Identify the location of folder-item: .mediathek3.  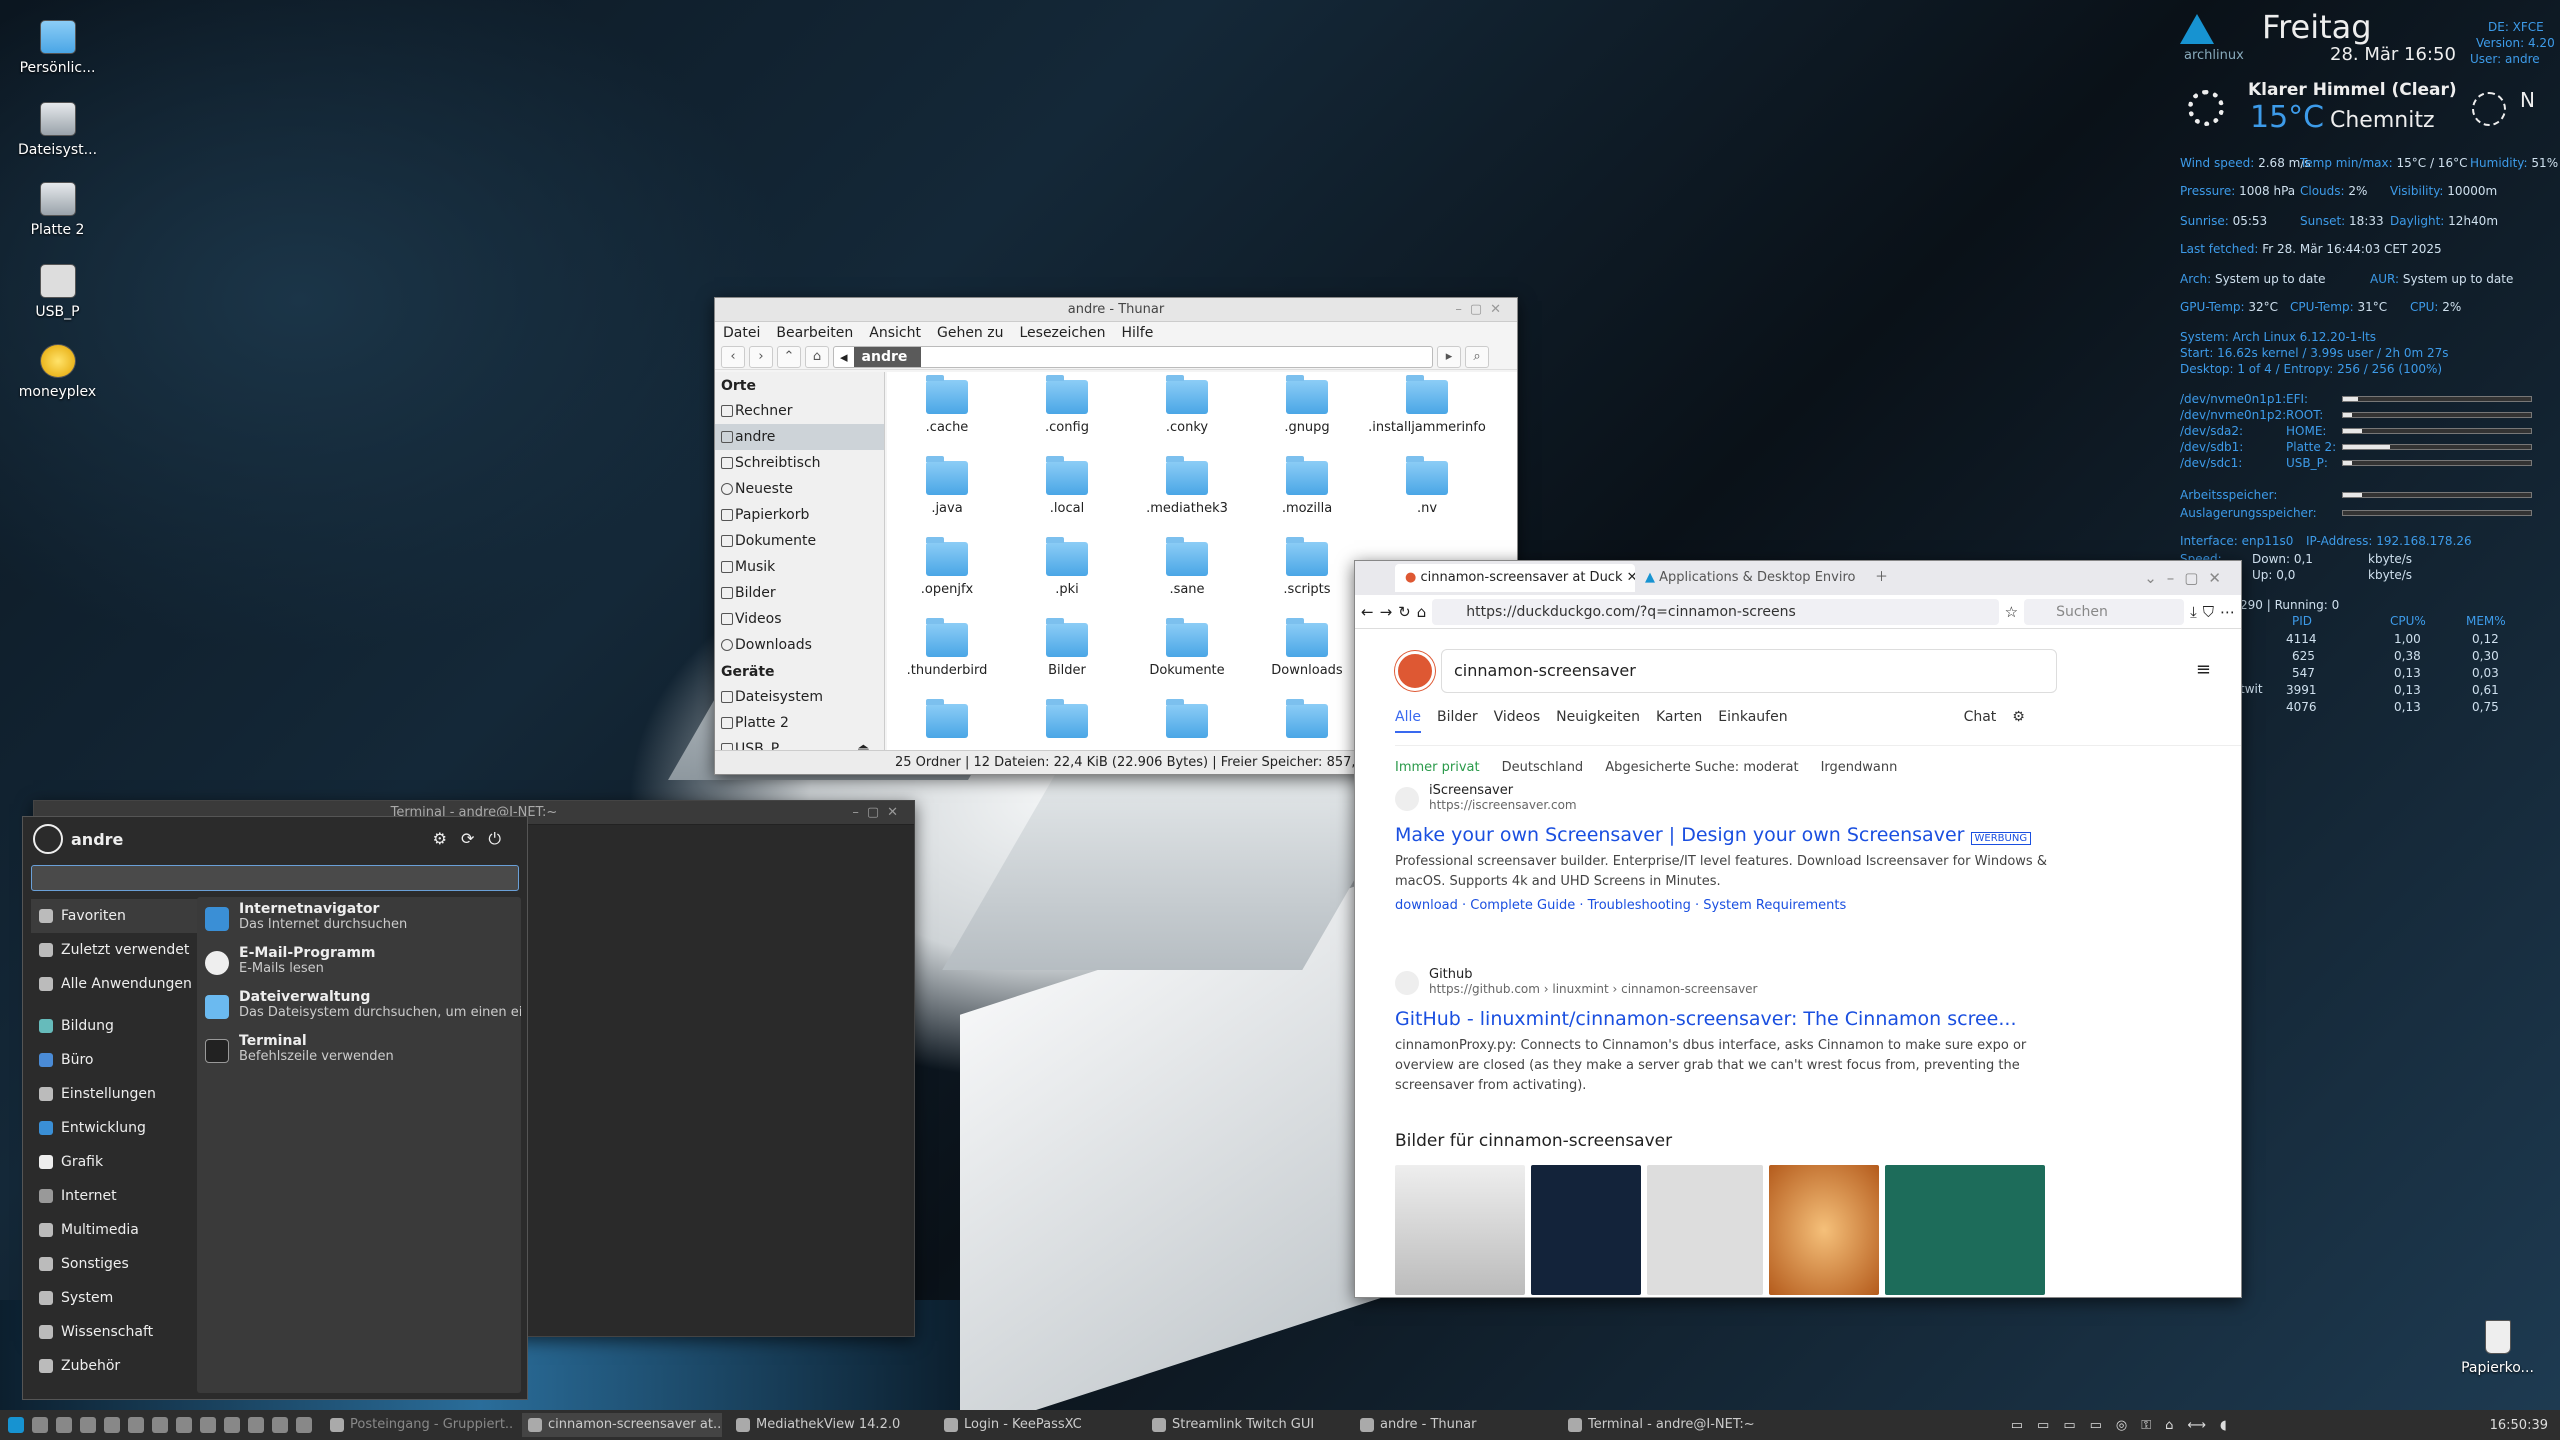
(1187, 484).